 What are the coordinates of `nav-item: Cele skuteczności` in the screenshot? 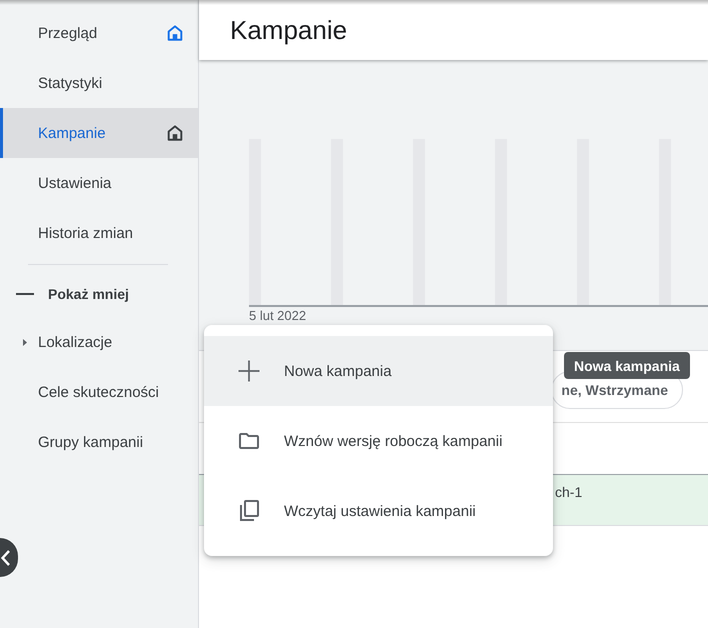 It's located at (99, 392).